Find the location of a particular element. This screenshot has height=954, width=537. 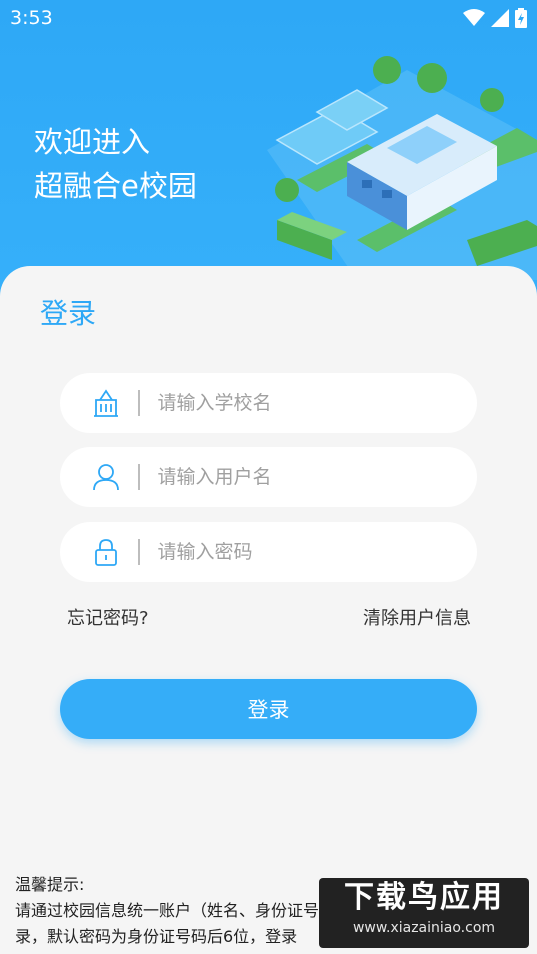

password-field is located at coordinates (268, 552).